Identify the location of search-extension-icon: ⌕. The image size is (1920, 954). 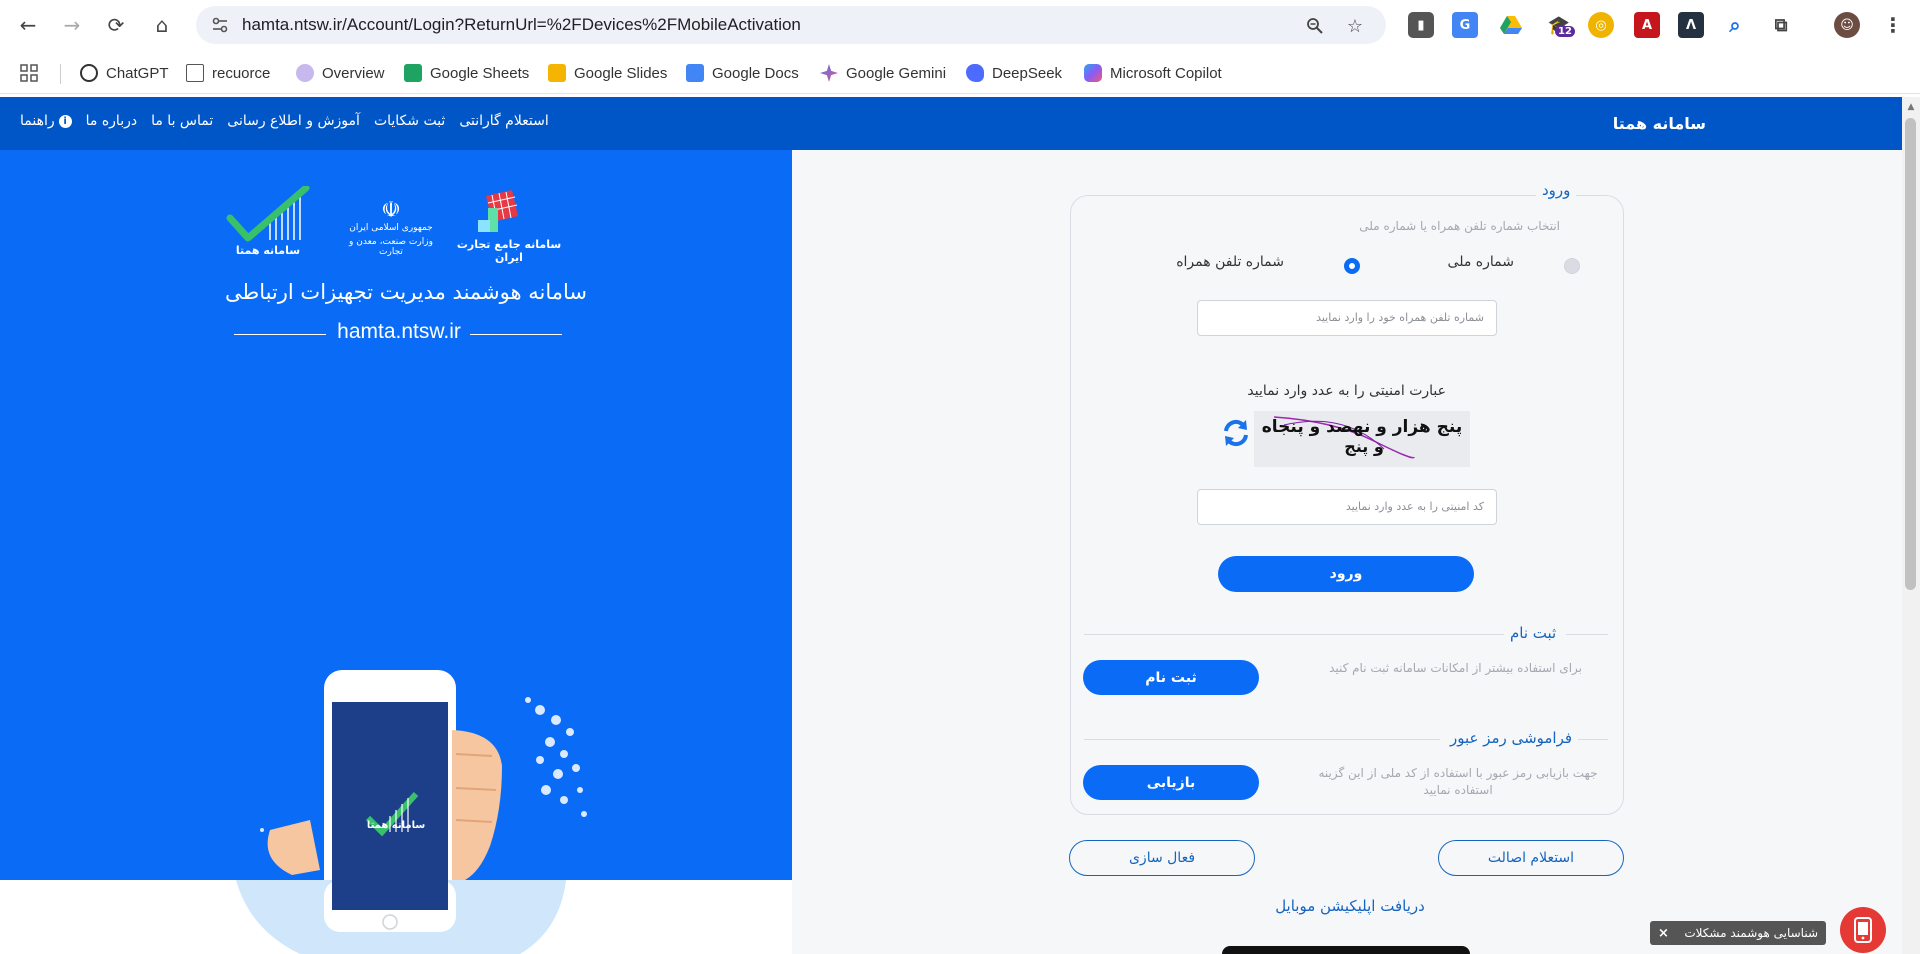
(1735, 25).